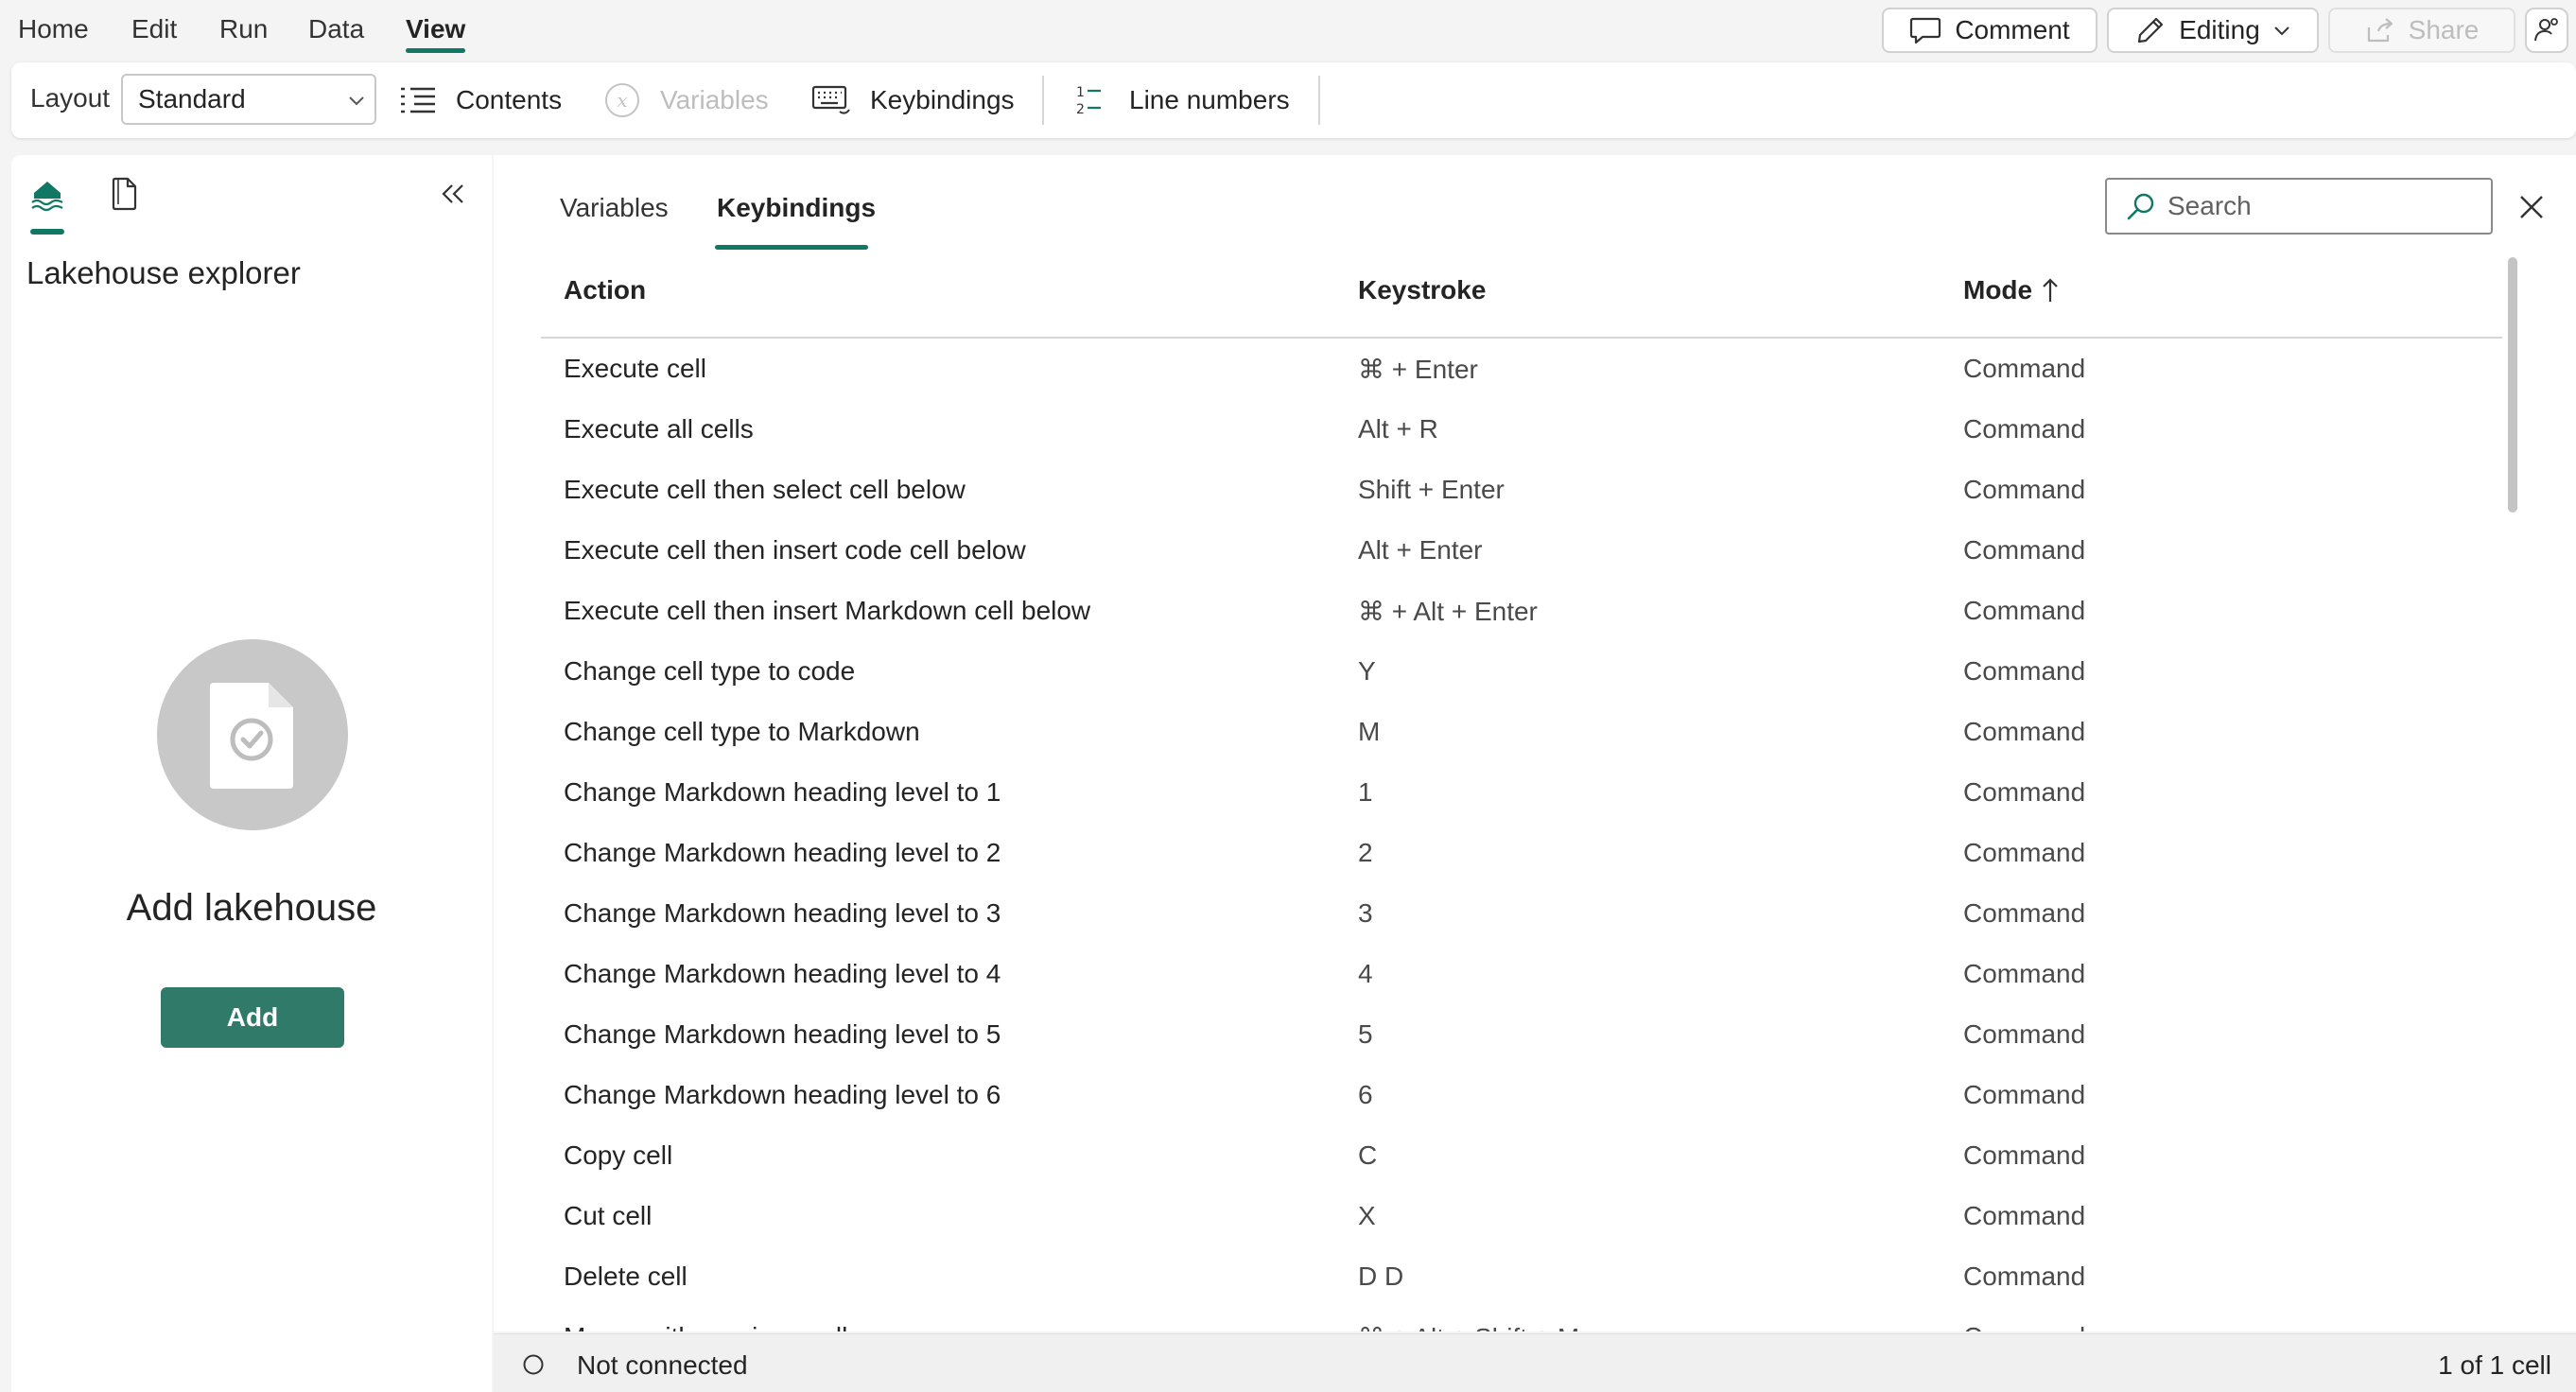 This screenshot has height=1392, width=2576. What do you see at coordinates (1448, 611) in the screenshot?
I see `keystroke-cell: ⌘ + Alt + Enter` at bounding box center [1448, 611].